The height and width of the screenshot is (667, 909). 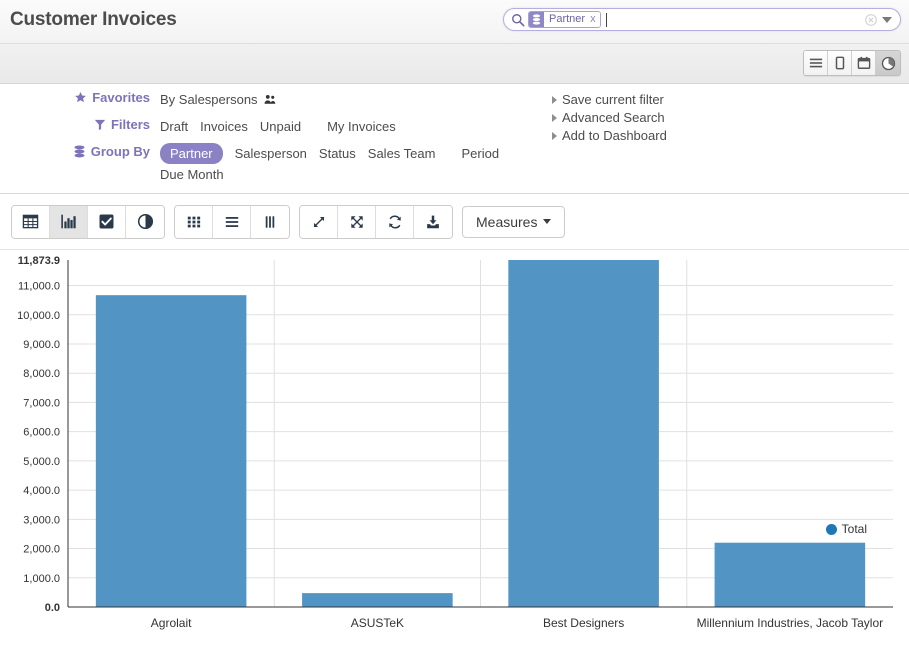 I want to click on arrows-out-icon, so click(x=356, y=221).